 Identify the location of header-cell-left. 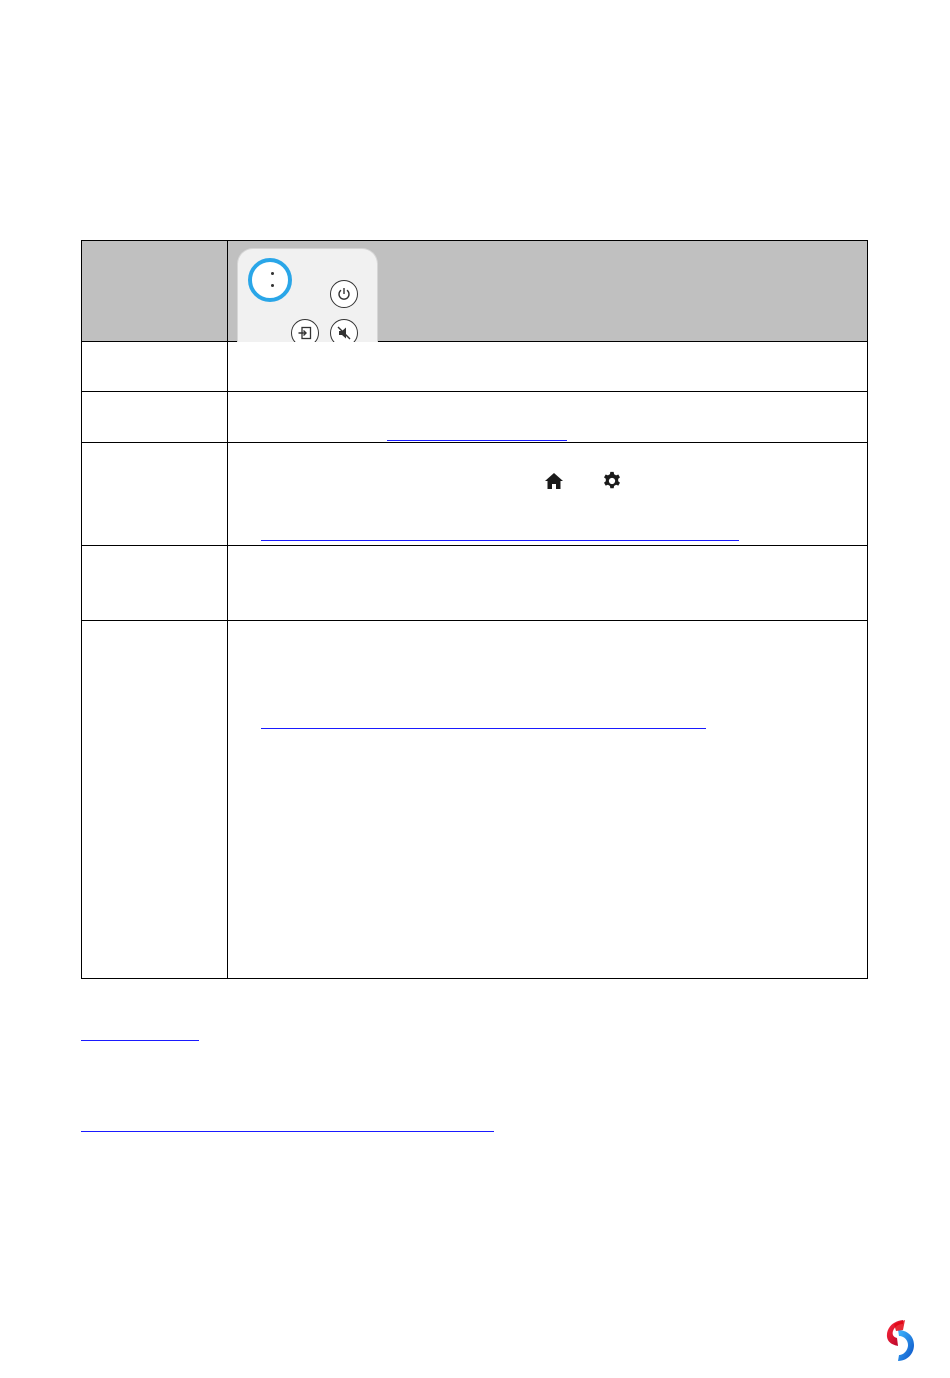
(154, 291).